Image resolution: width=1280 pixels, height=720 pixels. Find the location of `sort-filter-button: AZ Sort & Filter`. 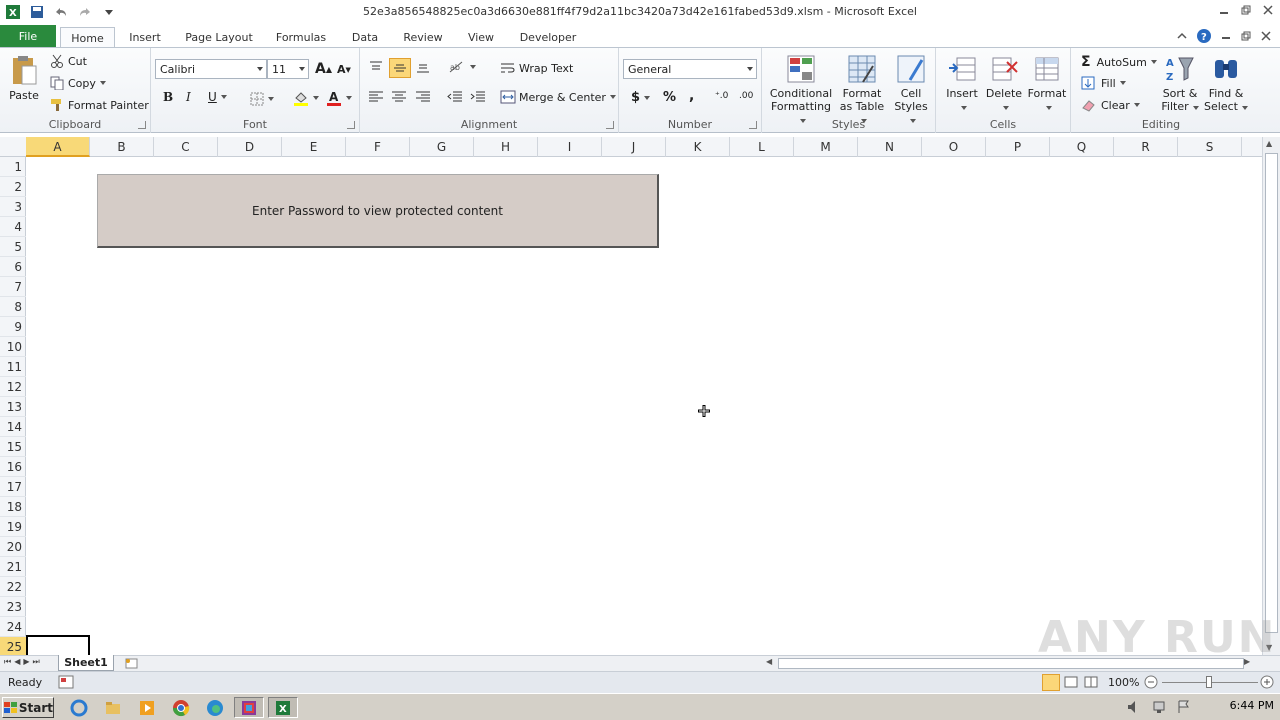

sort-filter-button: AZ Sort & Filter is located at coordinates (1180, 83).